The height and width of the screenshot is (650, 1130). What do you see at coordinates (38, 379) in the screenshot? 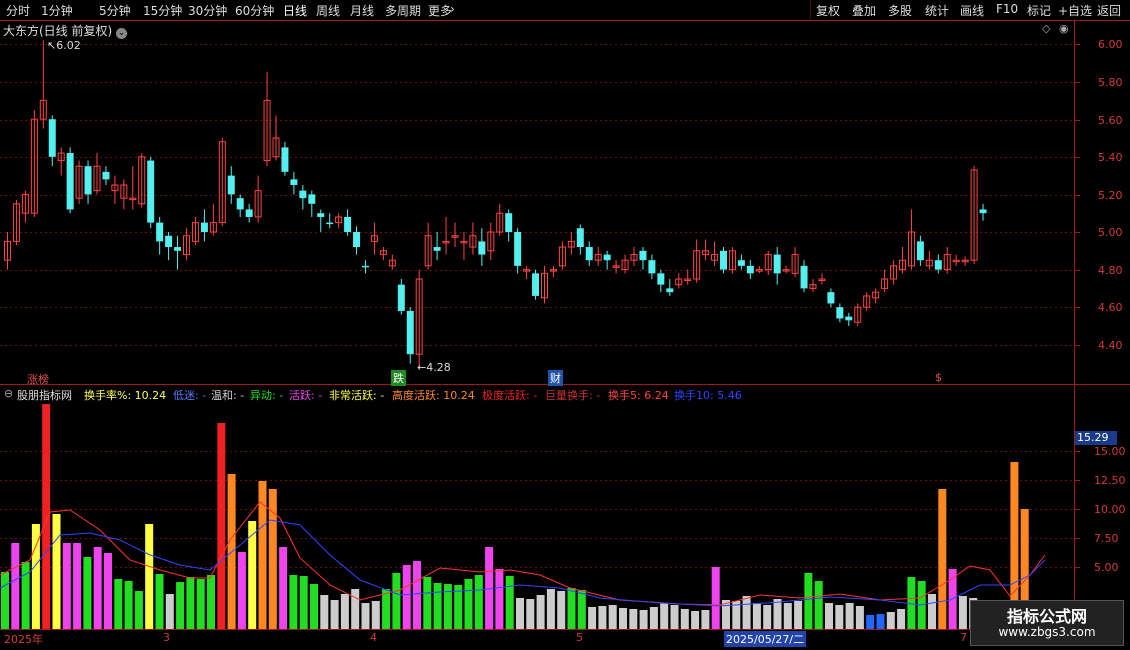
I see `marker-limit-up: 涨榜` at bounding box center [38, 379].